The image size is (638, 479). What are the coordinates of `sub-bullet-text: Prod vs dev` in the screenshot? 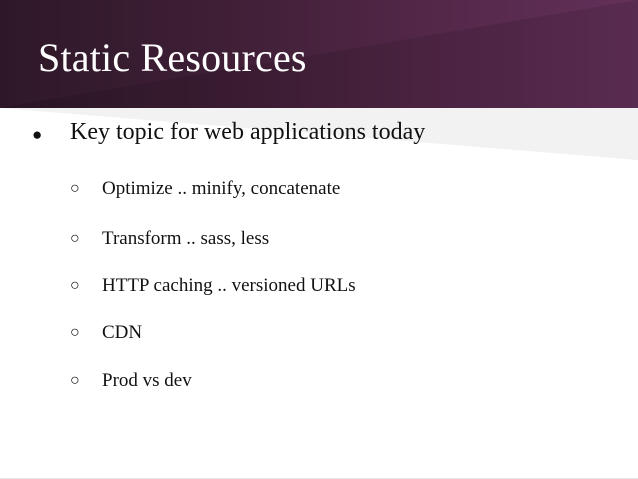 It's located at (147, 380).